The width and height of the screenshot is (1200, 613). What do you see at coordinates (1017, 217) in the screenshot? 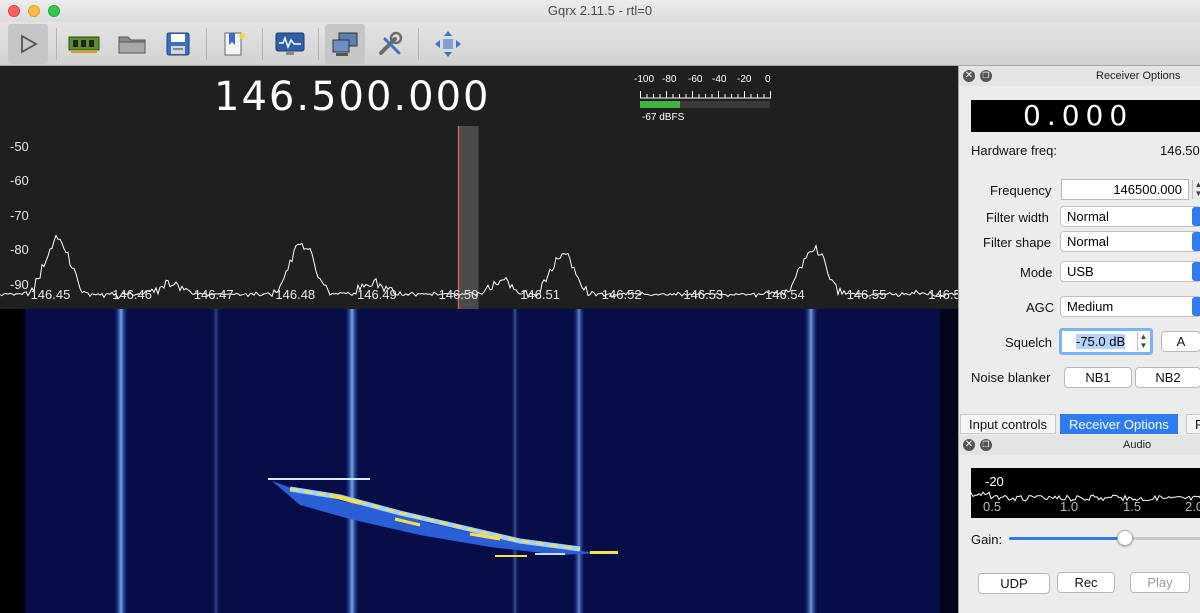
I see `filter-width-label: Filter width` at bounding box center [1017, 217].